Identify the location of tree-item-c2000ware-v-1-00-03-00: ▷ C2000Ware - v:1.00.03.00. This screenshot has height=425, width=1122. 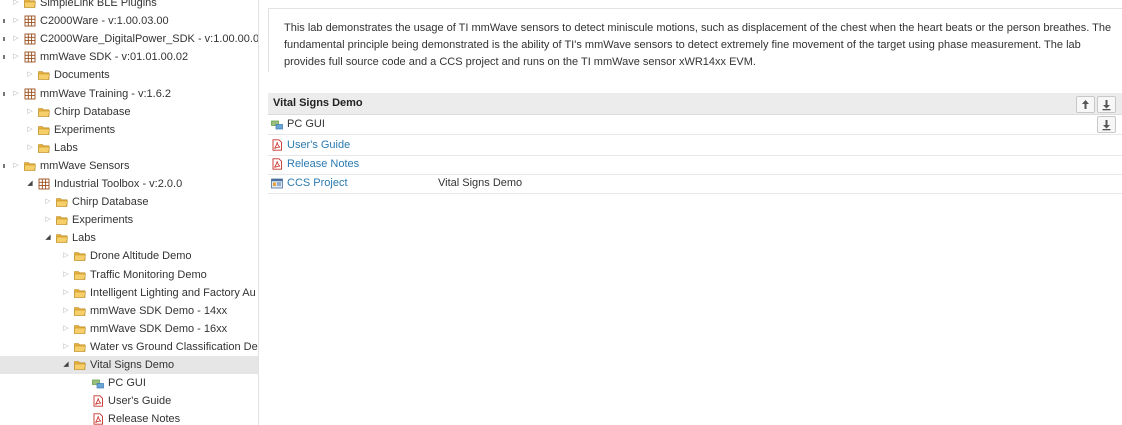
(129, 21).